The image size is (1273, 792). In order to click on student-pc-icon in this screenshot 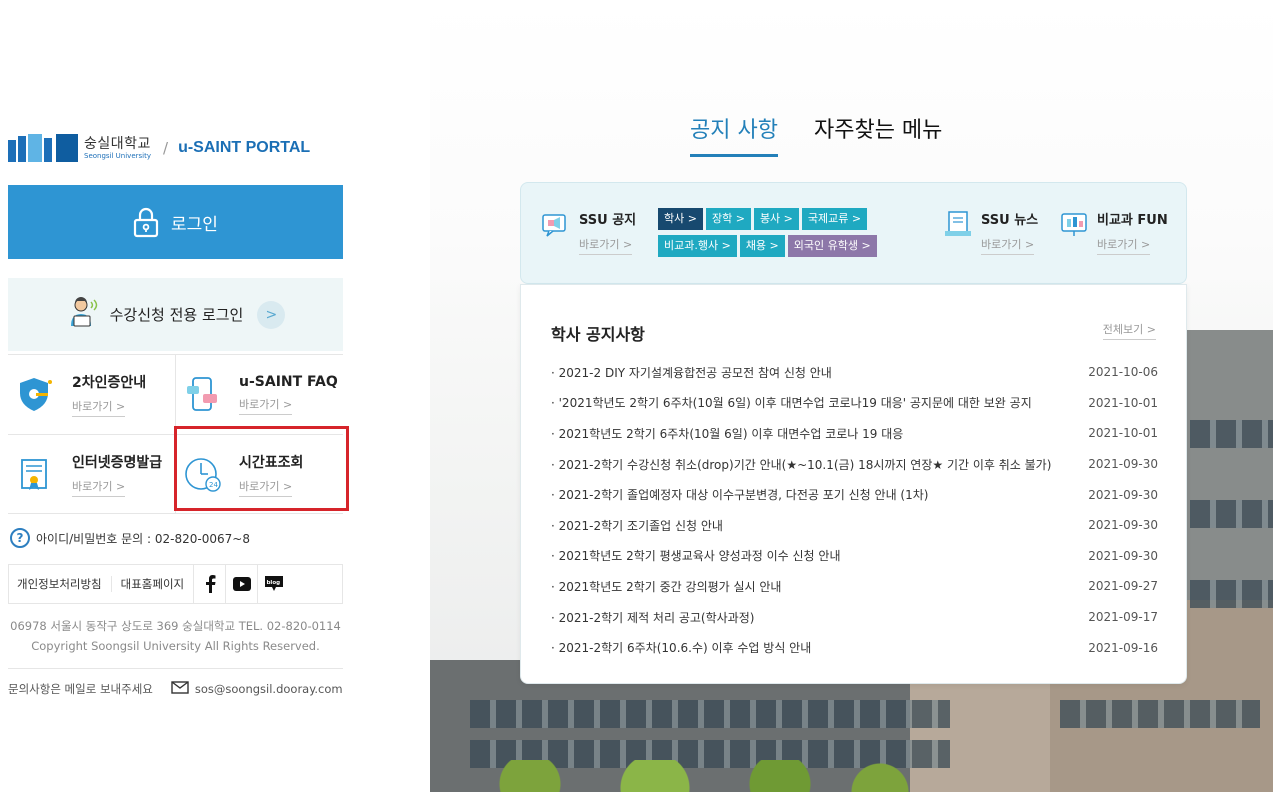, I will do `click(83, 315)`.